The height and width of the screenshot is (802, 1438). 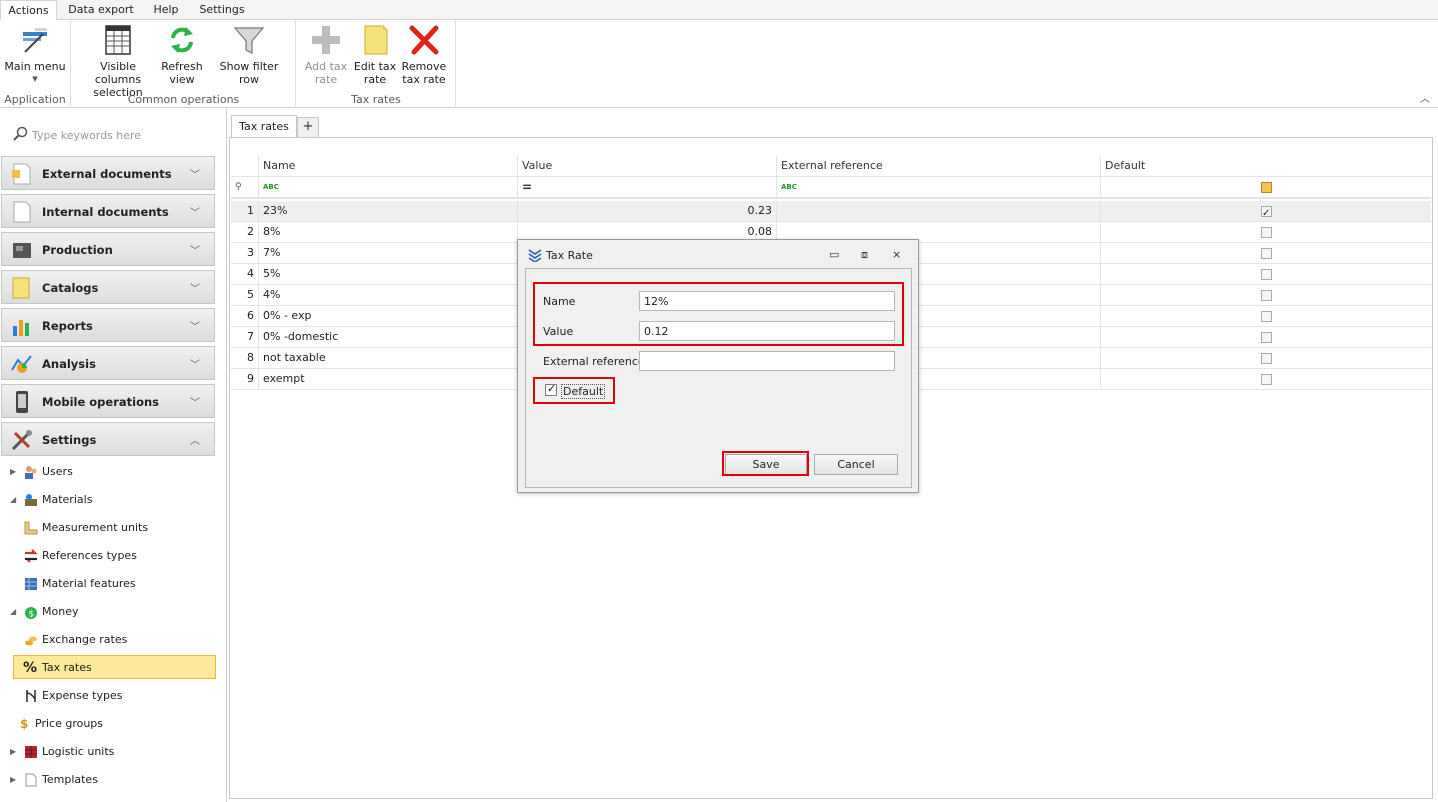 I want to click on row-number-text: 4, so click(x=250, y=273).